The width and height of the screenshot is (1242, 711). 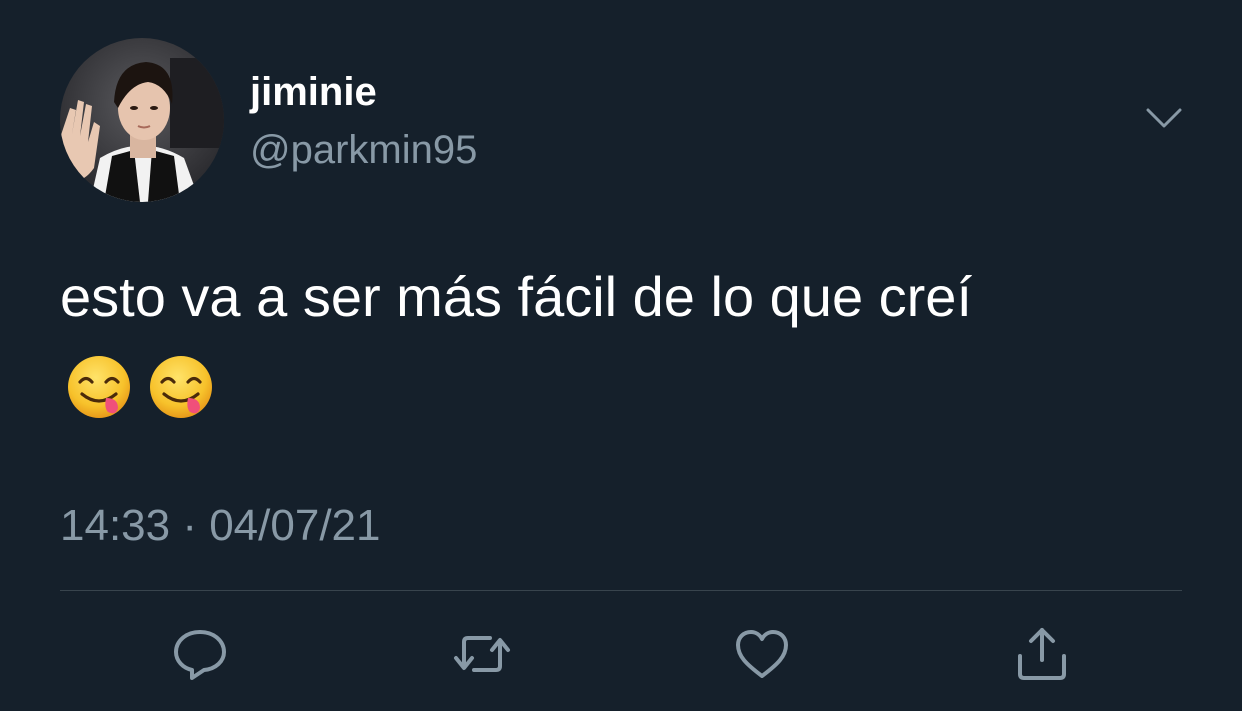 I want to click on avatar, so click(x=142, y=120).